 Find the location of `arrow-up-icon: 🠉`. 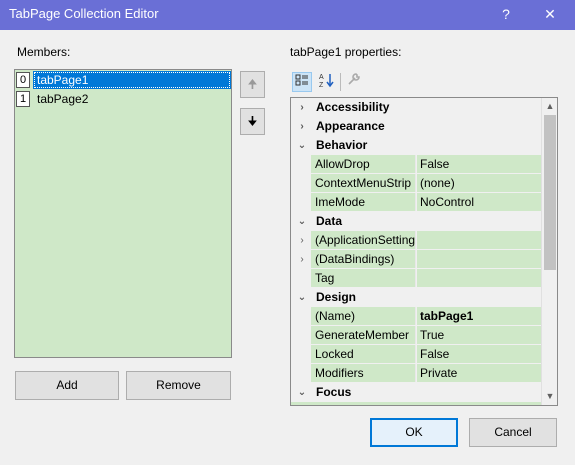

arrow-up-icon: 🠉 is located at coordinates (252, 84).